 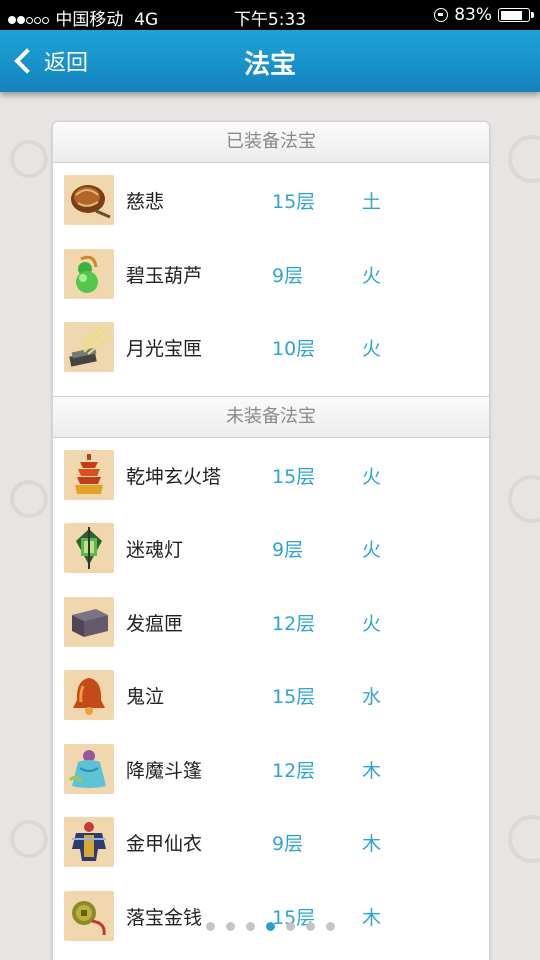 I want to click on page-indicator, so click(x=270, y=926).